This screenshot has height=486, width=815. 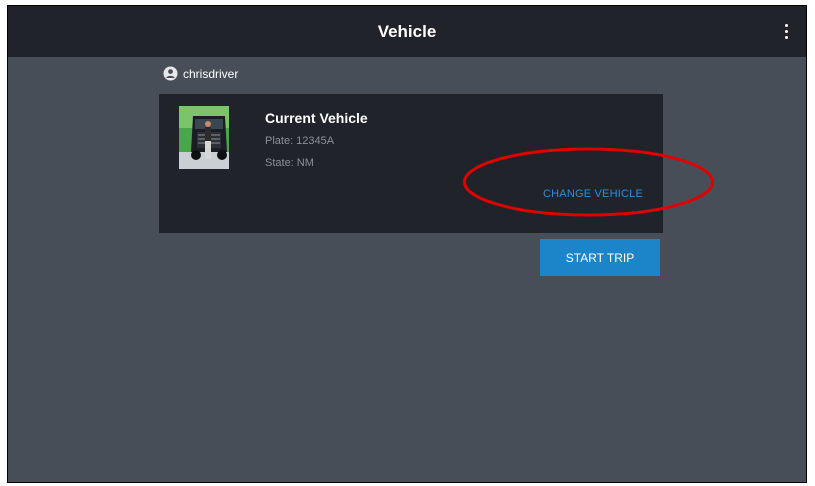 I want to click on page-title: Vehicle, so click(x=407, y=31).